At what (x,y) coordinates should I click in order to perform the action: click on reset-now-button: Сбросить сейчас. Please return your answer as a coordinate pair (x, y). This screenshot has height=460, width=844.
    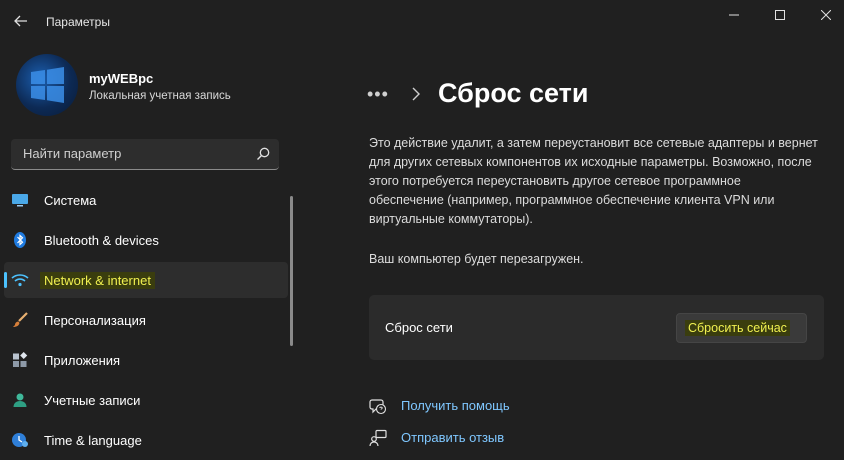
    Looking at the image, I should click on (741, 328).